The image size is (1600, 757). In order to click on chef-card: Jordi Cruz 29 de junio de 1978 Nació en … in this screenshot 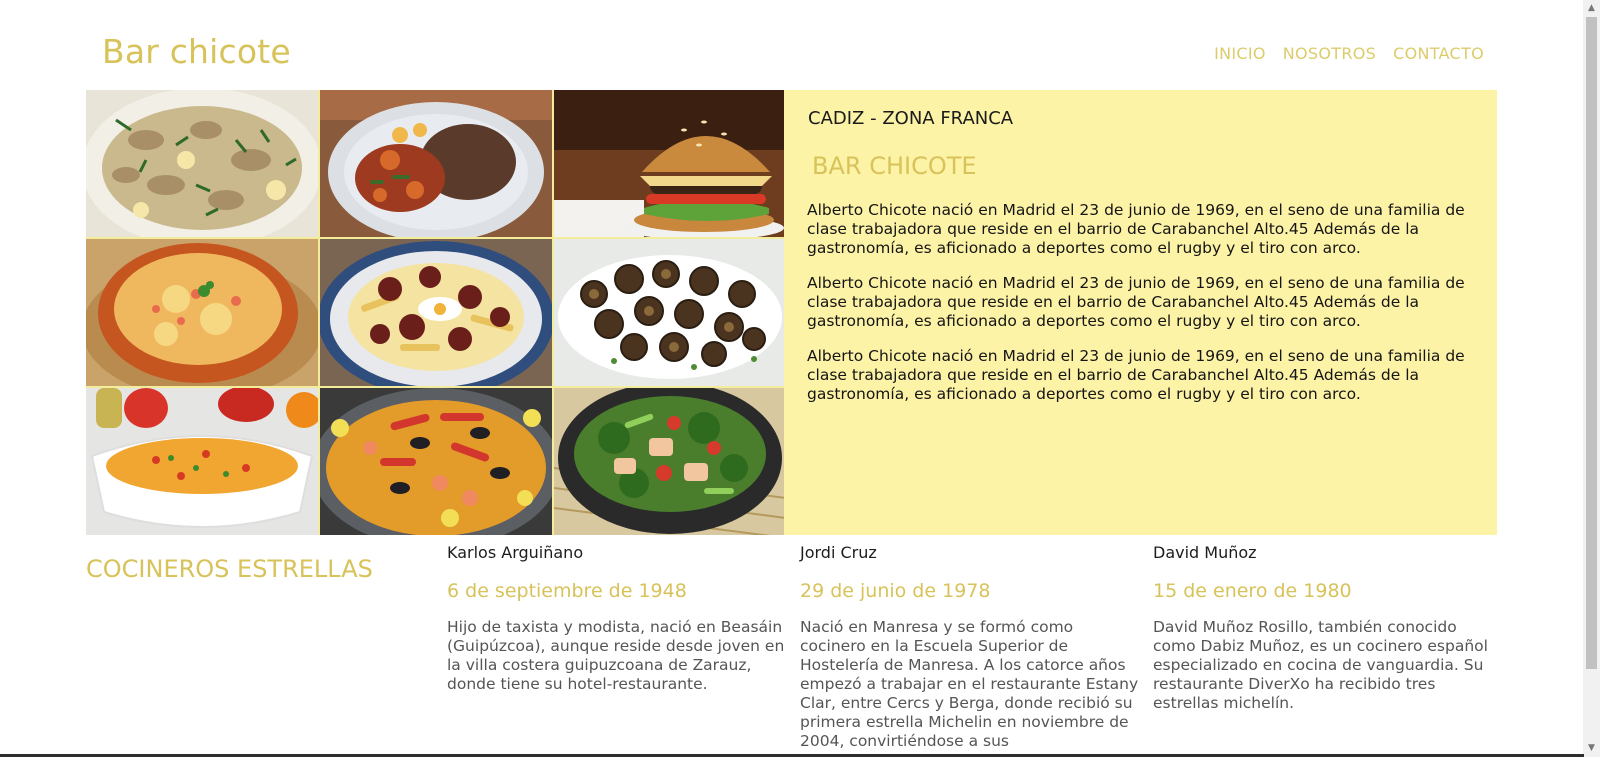, I will do `click(970, 647)`.